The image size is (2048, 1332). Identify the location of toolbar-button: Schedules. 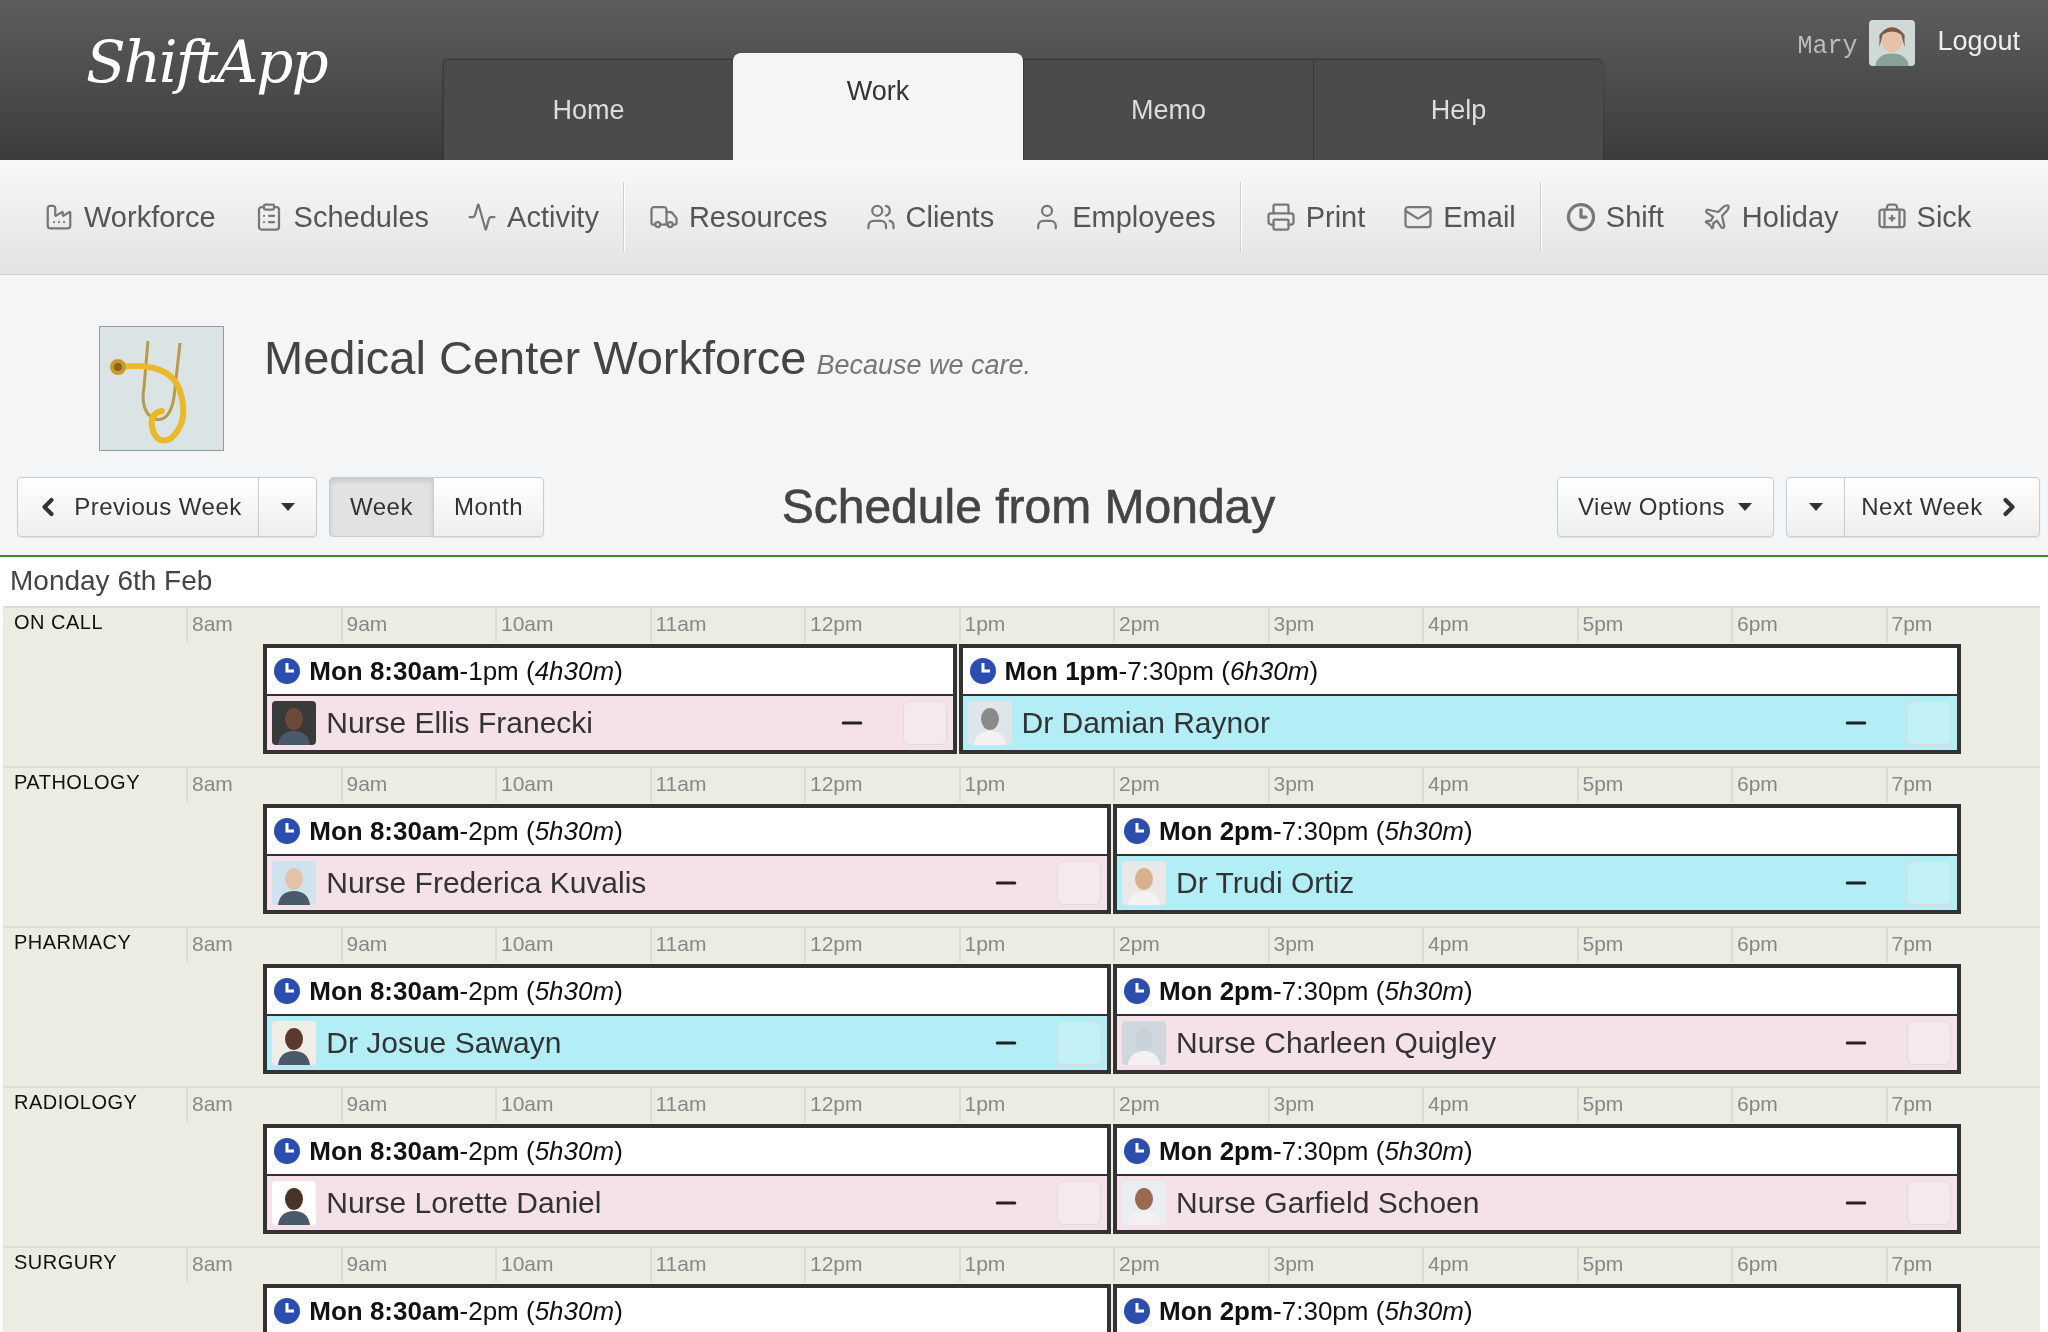
(341, 217).